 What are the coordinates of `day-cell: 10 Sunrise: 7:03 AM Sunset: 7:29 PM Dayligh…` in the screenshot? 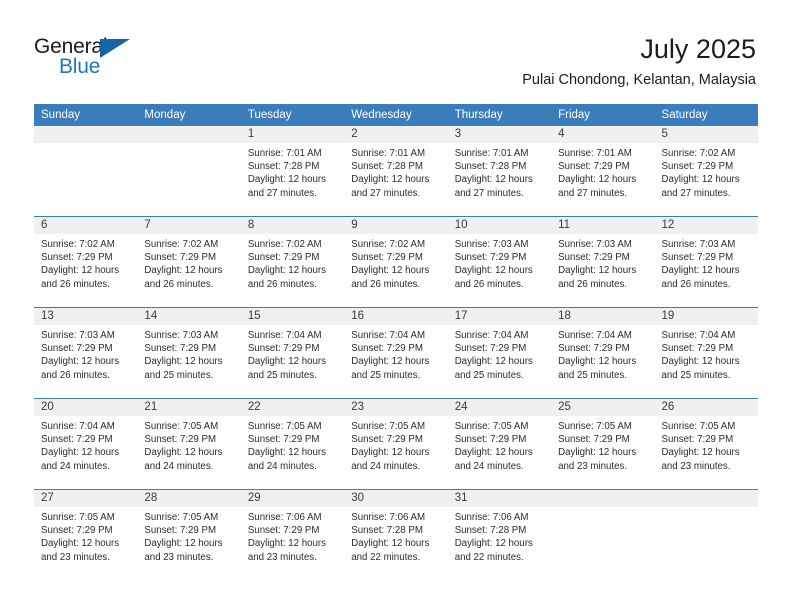 It's located at (499, 262).